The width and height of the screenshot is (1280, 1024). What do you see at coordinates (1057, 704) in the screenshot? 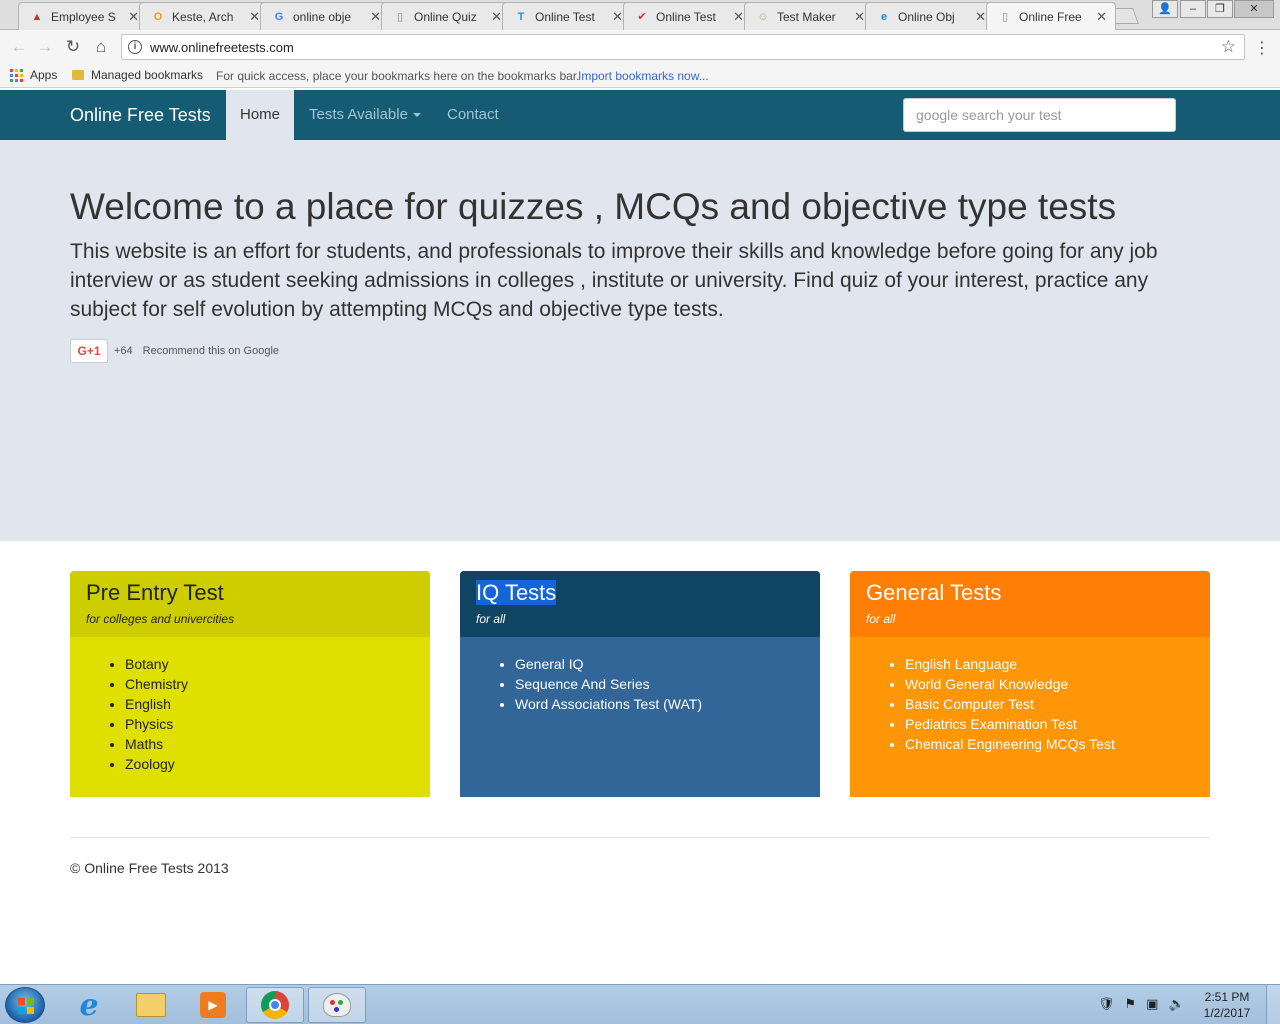
I see `test-link: Basic Computer Test` at bounding box center [1057, 704].